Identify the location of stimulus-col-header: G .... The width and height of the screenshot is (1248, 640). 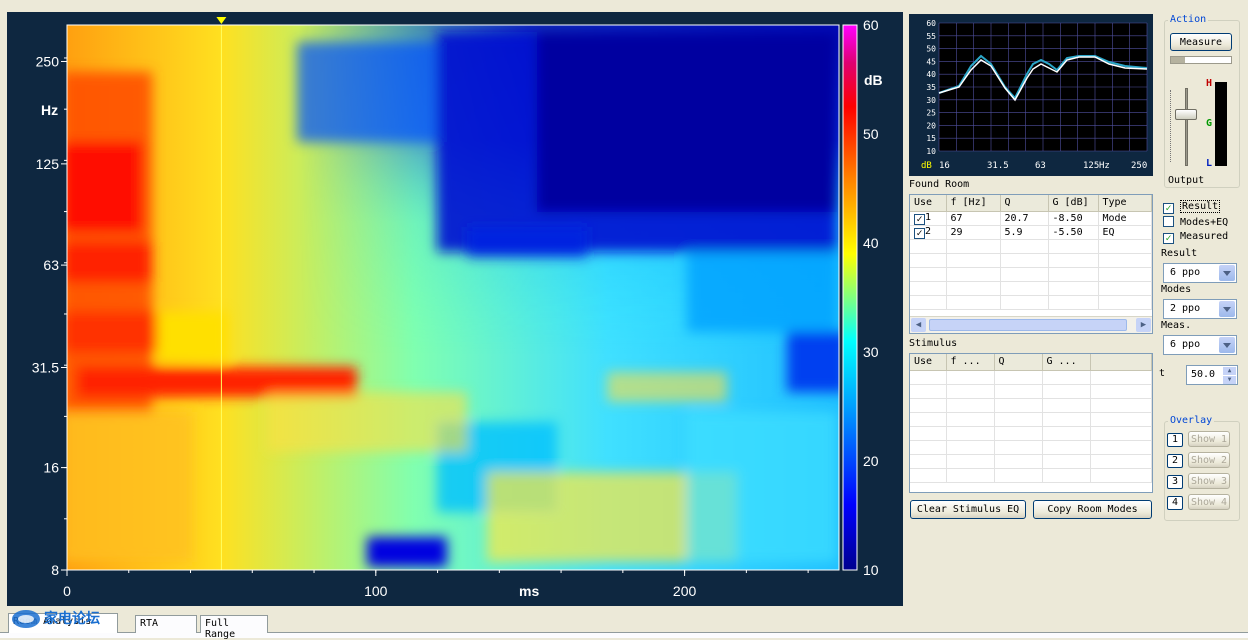
(1066, 362).